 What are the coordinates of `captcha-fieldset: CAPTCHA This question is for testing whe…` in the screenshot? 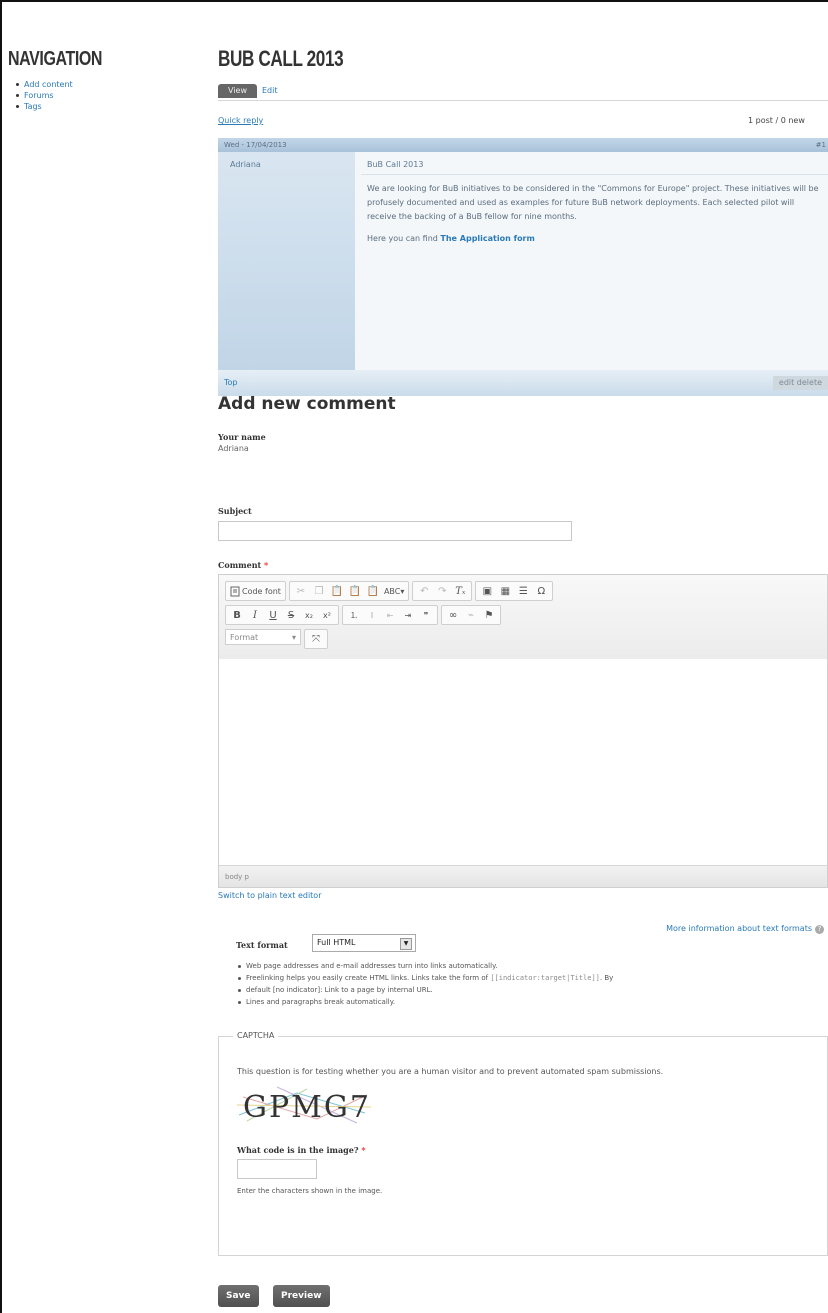 It's located at (523, 1143).